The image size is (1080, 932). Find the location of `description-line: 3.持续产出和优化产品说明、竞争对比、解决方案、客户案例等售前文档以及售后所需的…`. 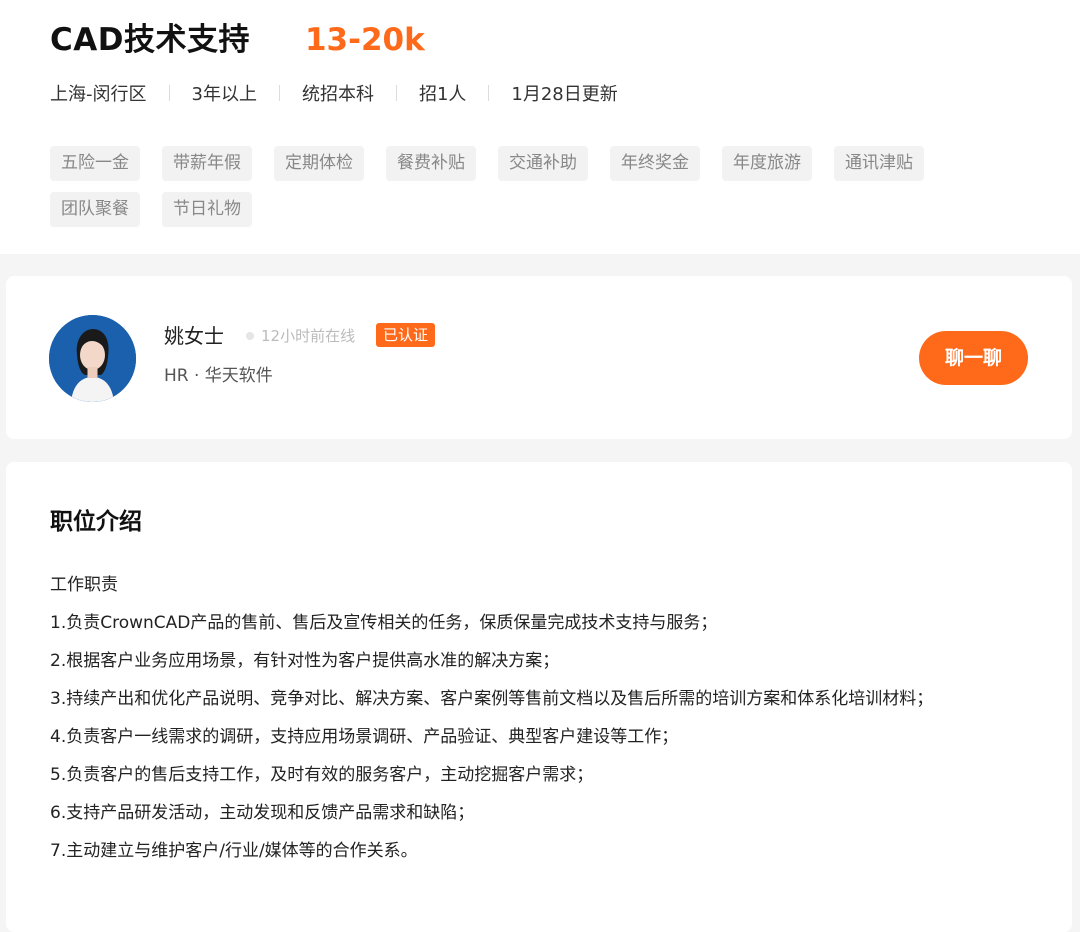

description-line: 3.持续产出和优化产品说明、竞争对比、解决方案、客户案例等售前文档以及售后所需的… is located at coordinates (492, 699).